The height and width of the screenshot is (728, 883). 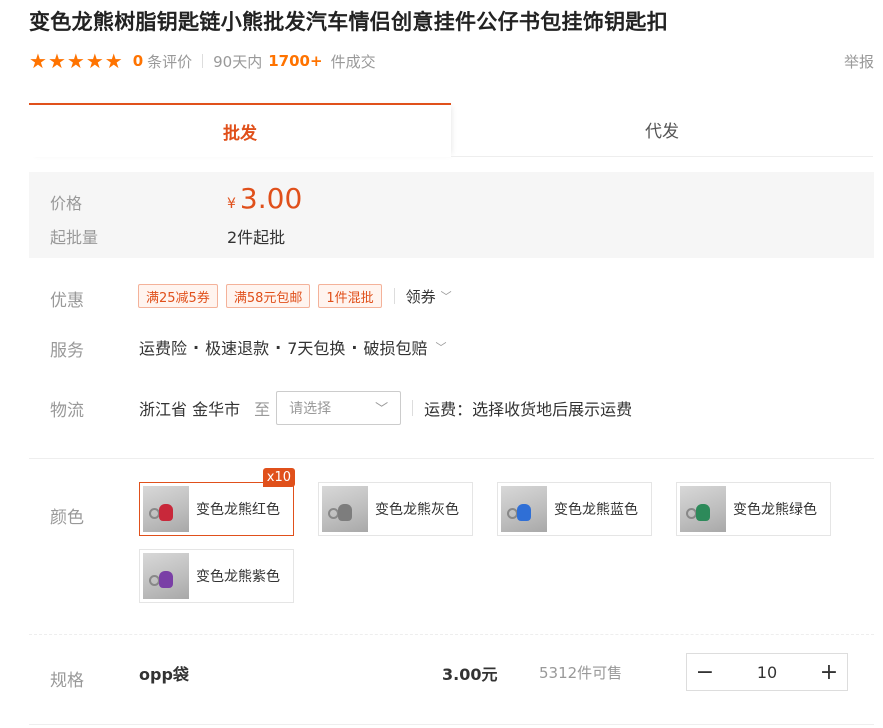 I want to click on promo-tag: 满25减5券, so click(x=178, y=296).